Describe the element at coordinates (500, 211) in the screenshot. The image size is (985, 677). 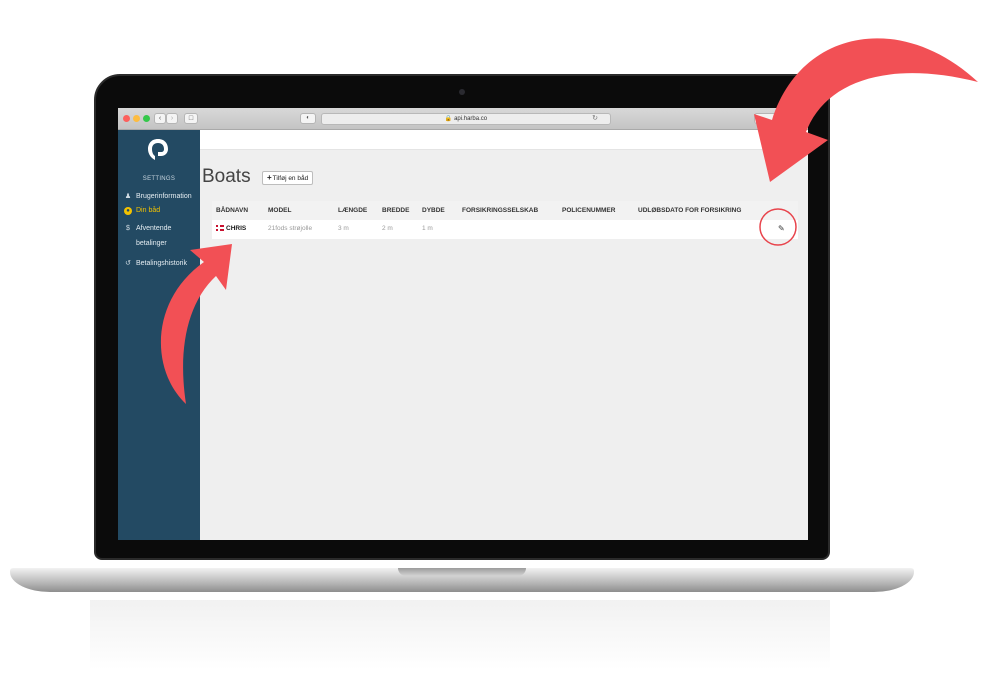
I see `column-header: FORSIKRINGSSELSKAB` at that location.